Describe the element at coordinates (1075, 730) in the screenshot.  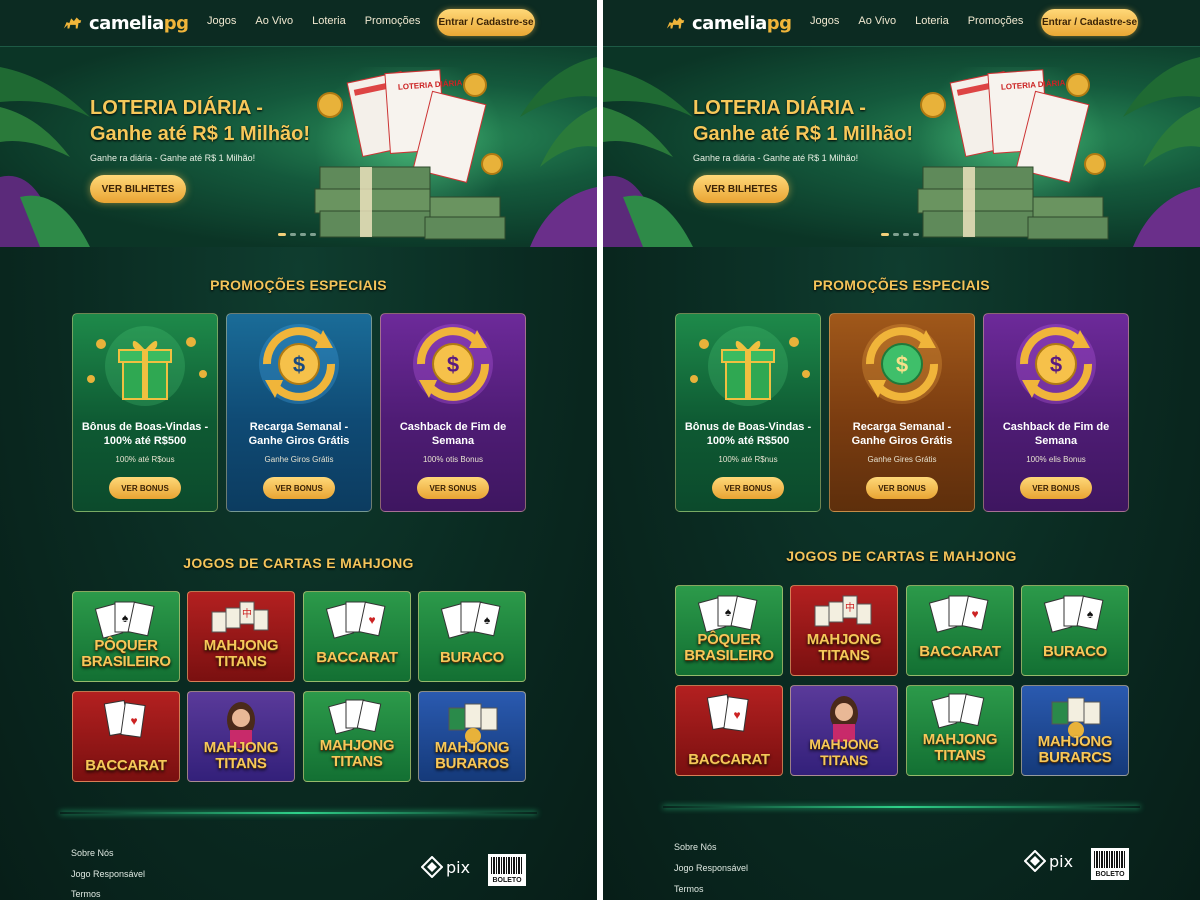
I see `game-tile-mahjong-burarcs: MAHJONG BURARCS` at that location.